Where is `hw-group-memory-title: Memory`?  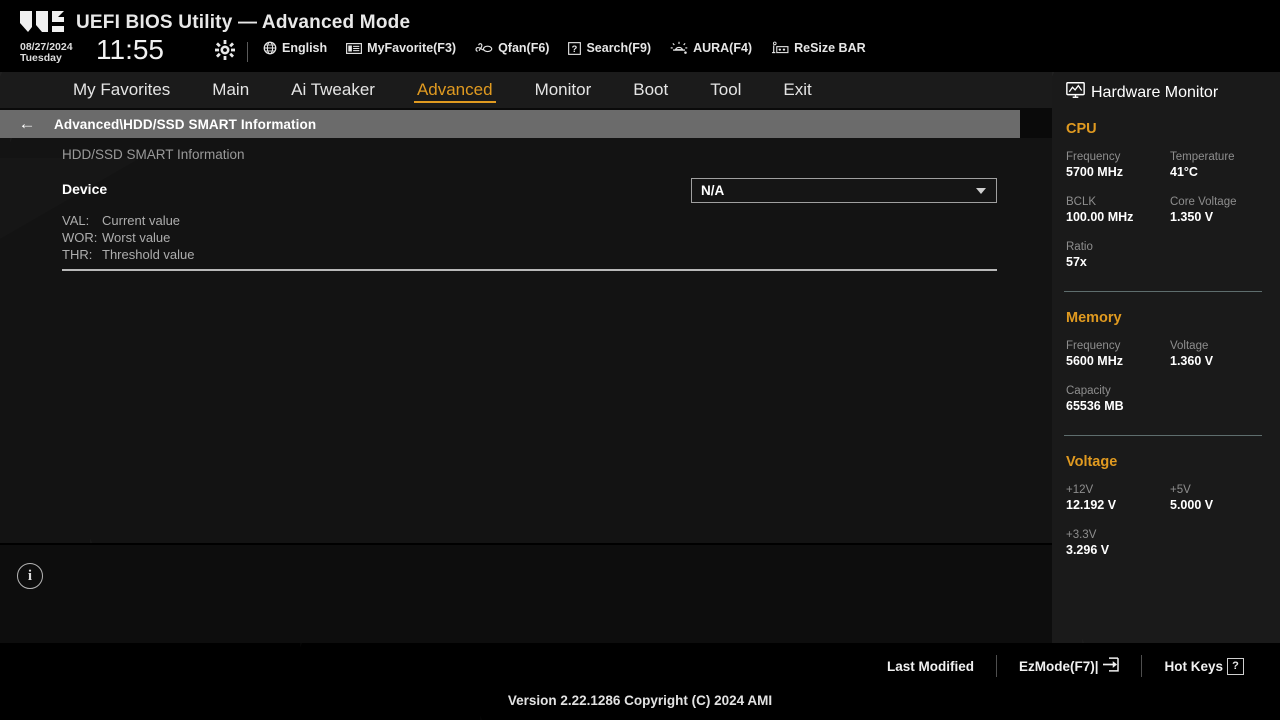 hw-group-memory-title: Memory is located at coordinates (1094, 318).